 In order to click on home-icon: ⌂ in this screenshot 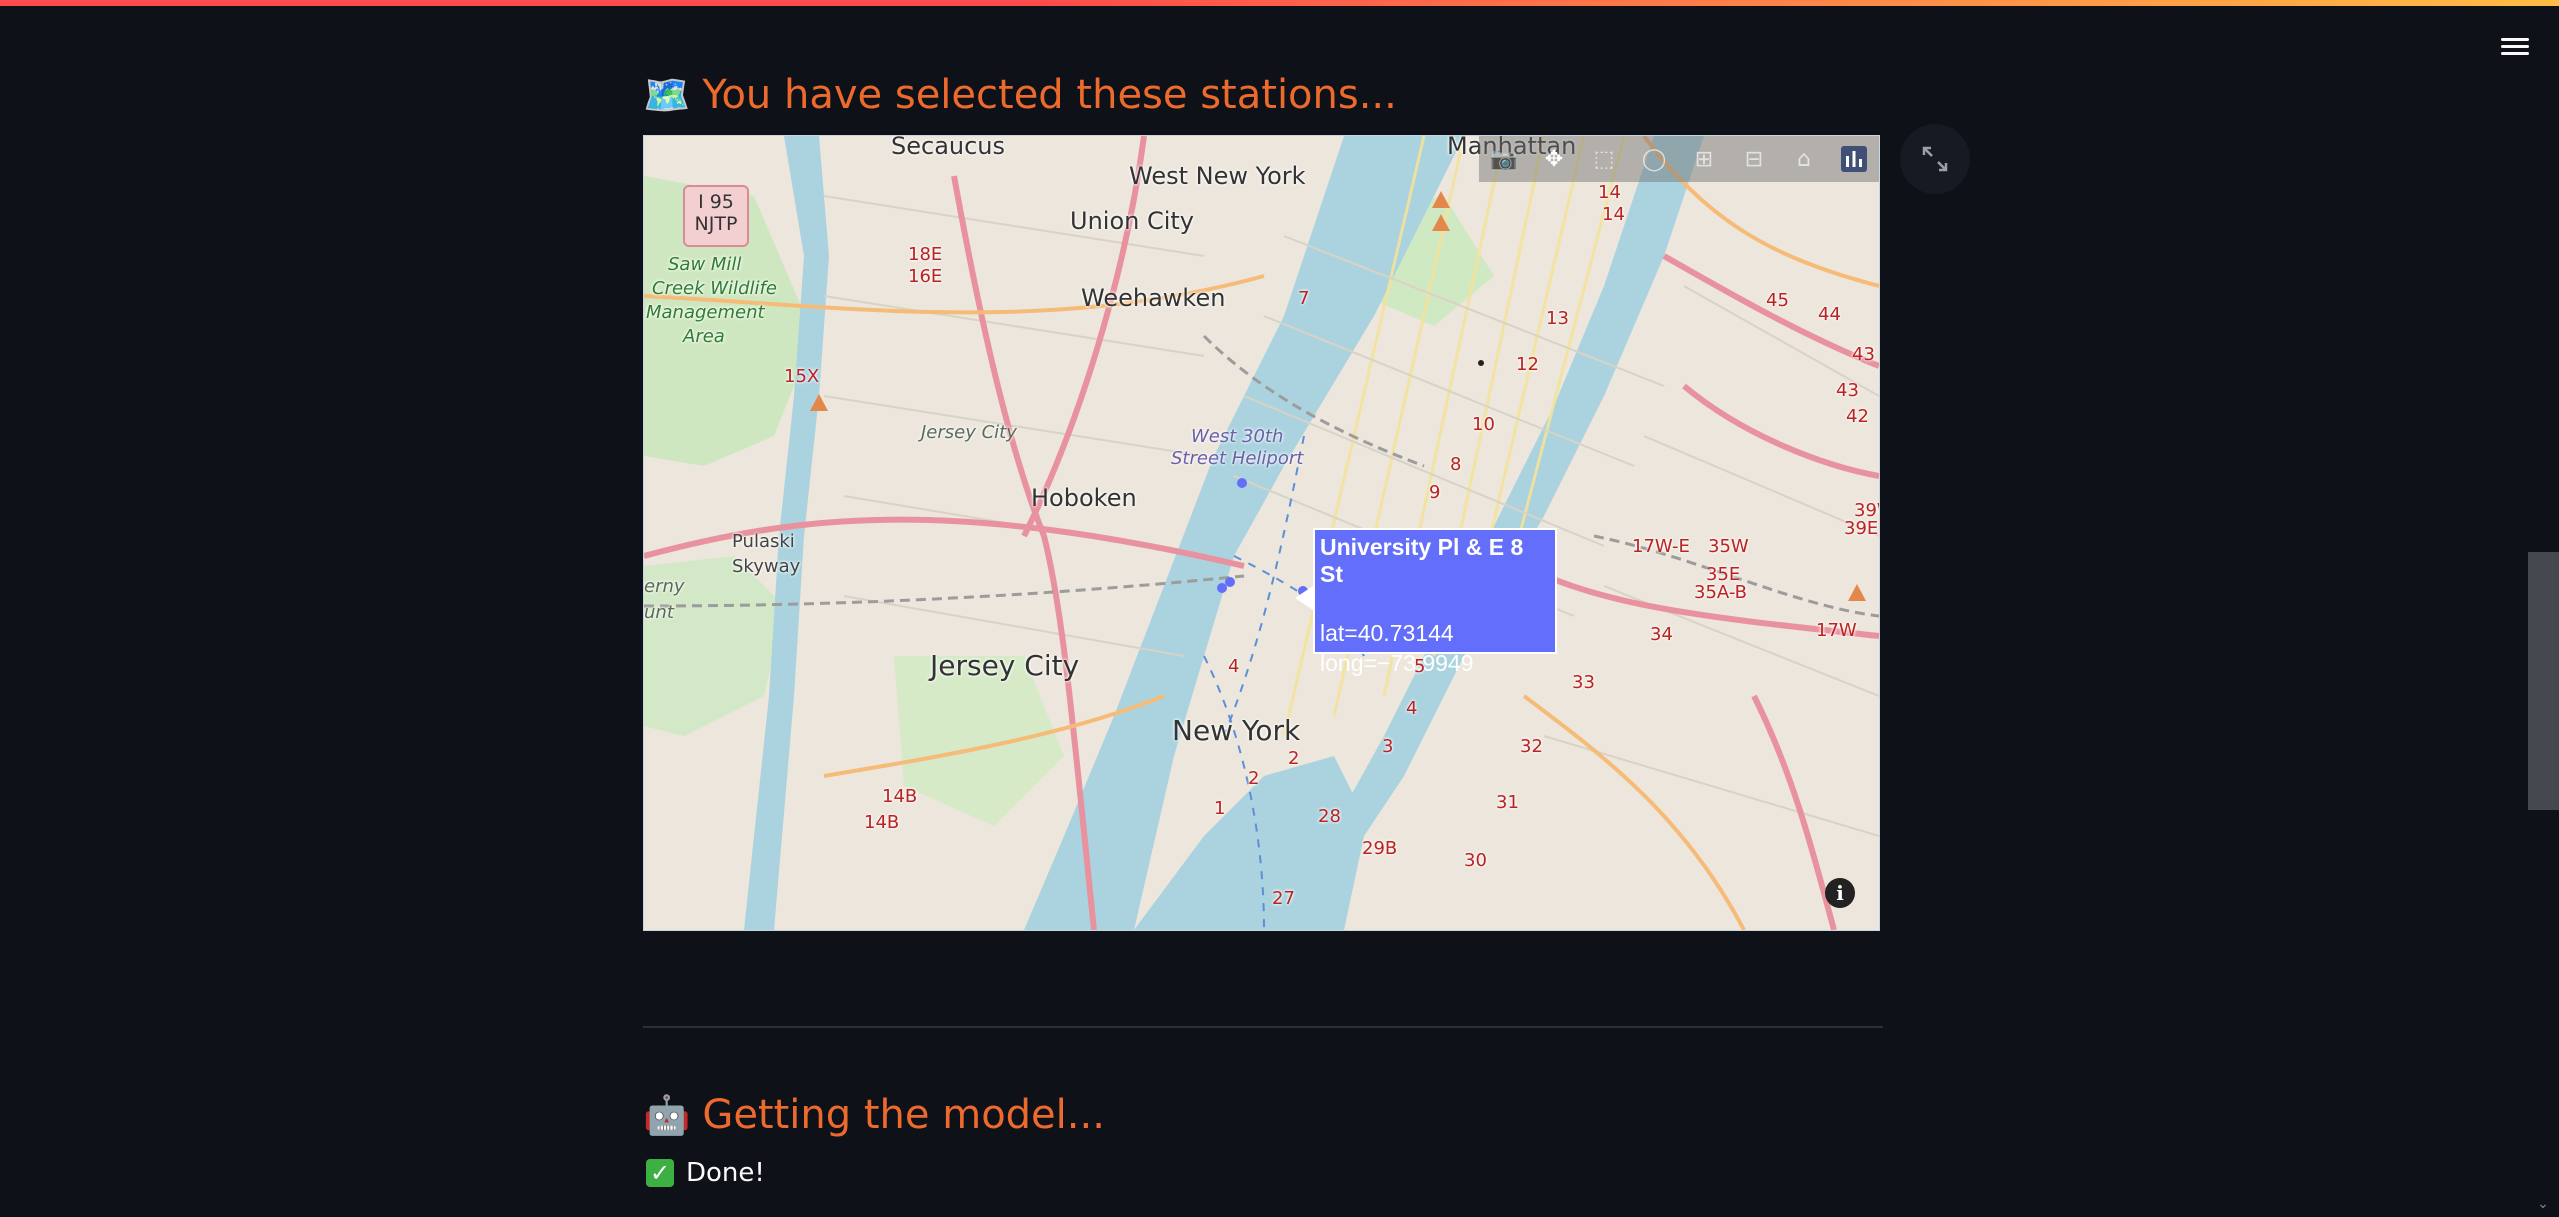, I will do `click(1804, 159)`.